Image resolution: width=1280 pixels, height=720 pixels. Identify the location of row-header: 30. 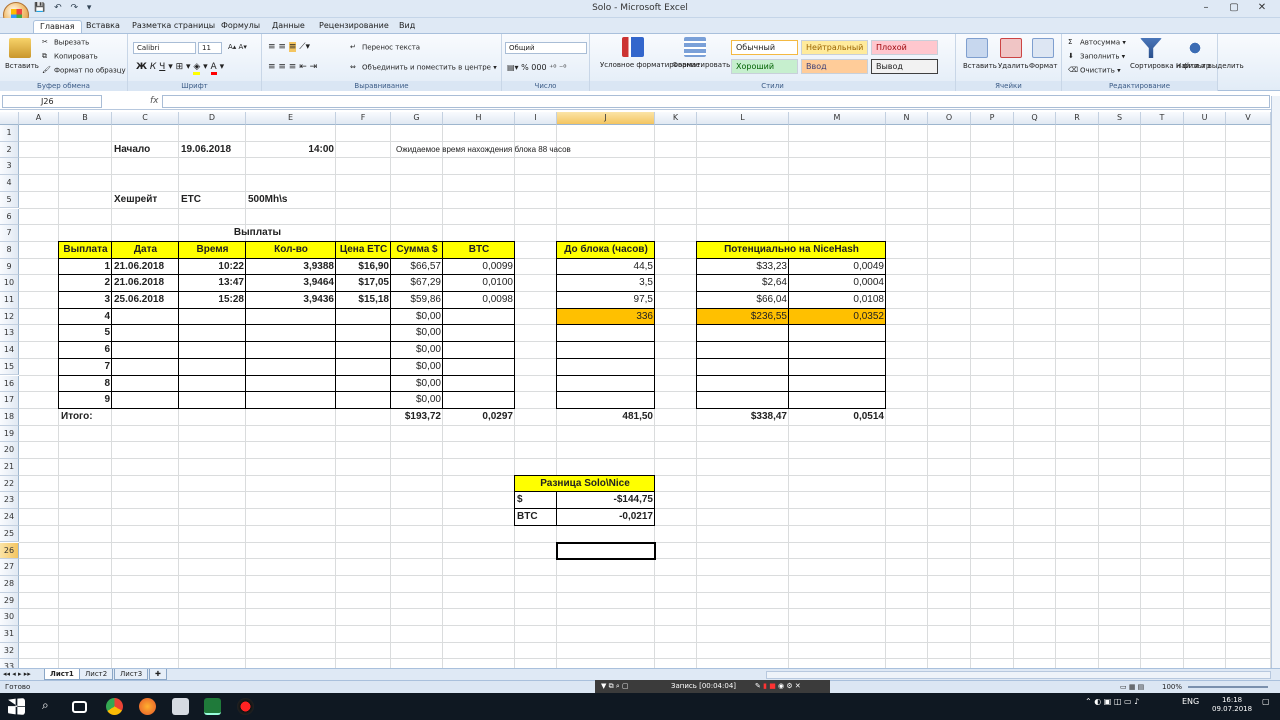
(9, 617).